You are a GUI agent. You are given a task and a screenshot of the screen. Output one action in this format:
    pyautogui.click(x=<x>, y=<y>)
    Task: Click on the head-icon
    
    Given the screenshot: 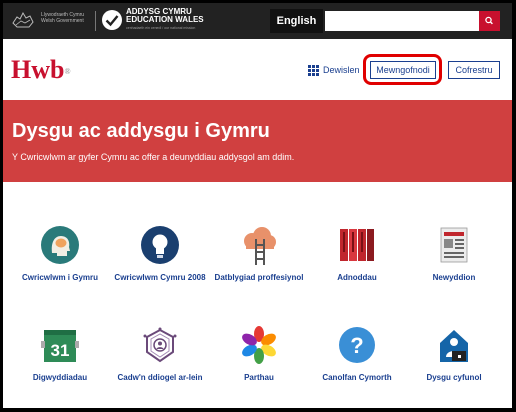 What is the action you would take?
    pyautogui.click(x=60, y=245)
    